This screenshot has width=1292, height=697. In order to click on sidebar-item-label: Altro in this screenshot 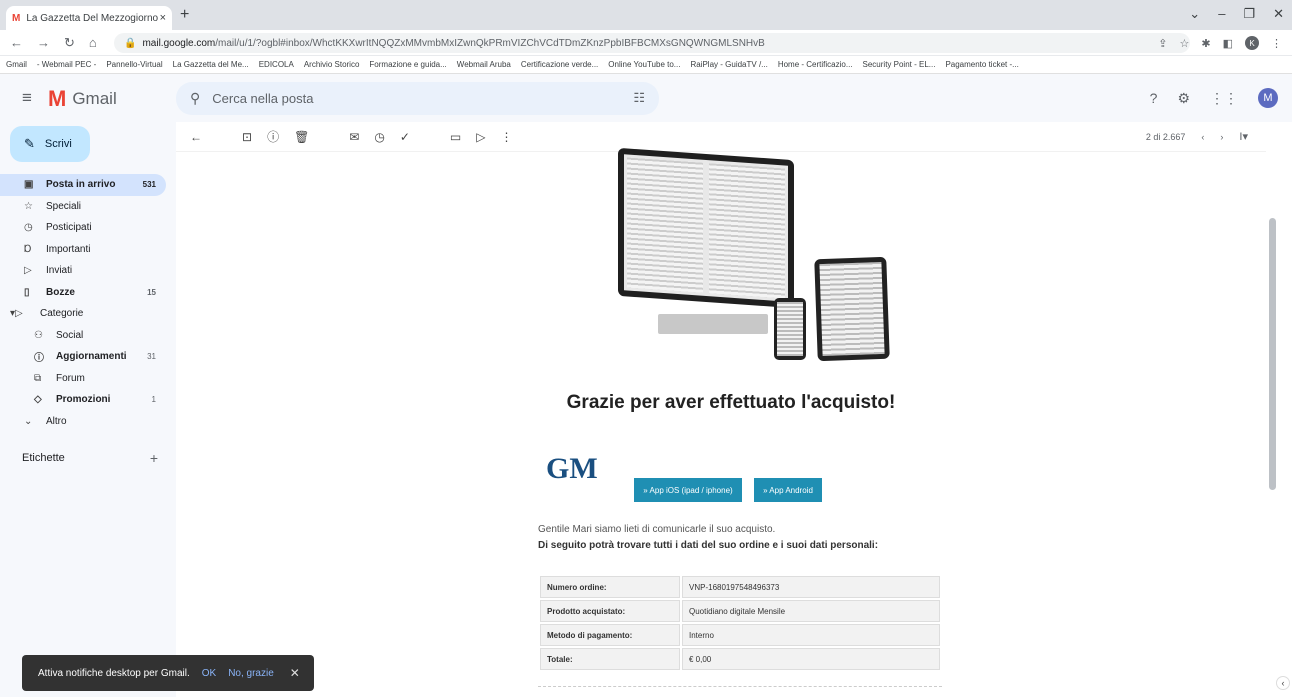, I will do `click(56, 421)`.